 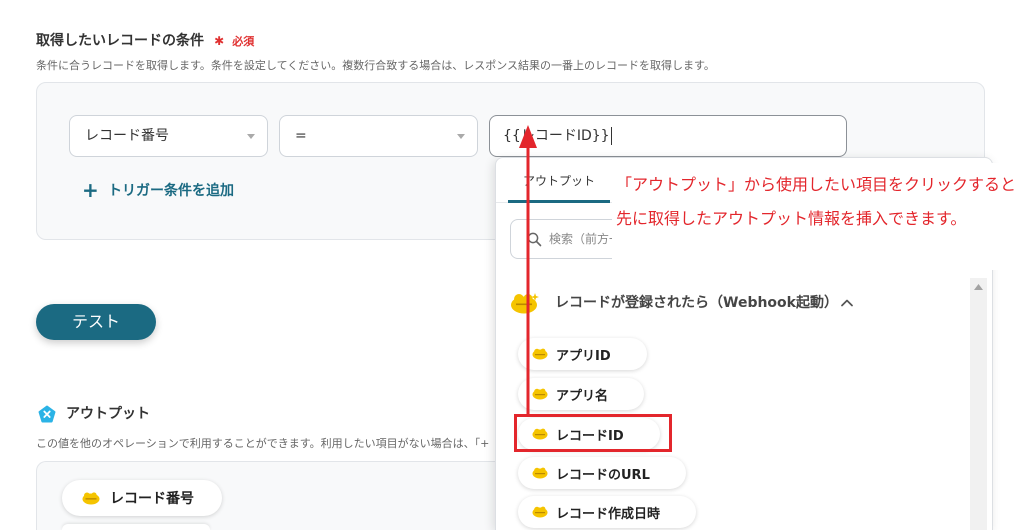 I want to click on required-mark: ✱, so click(x=219, y=41).